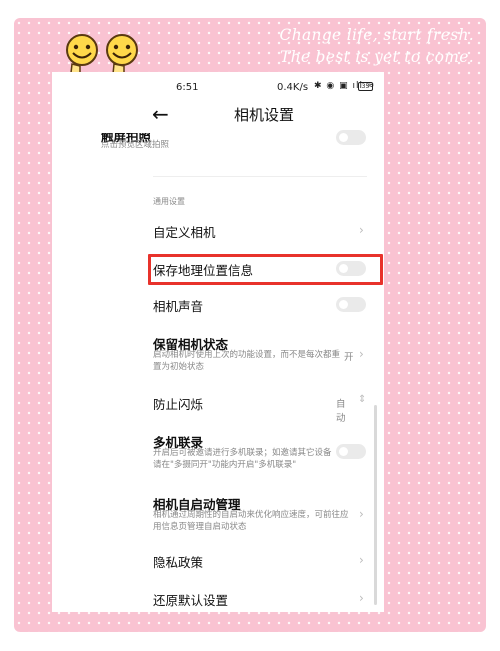 The image size is (500, 651). Describe the element at coordinates (362, 399) in the screenshot. I see `chevron-updown-icon: ⇕` at that location.